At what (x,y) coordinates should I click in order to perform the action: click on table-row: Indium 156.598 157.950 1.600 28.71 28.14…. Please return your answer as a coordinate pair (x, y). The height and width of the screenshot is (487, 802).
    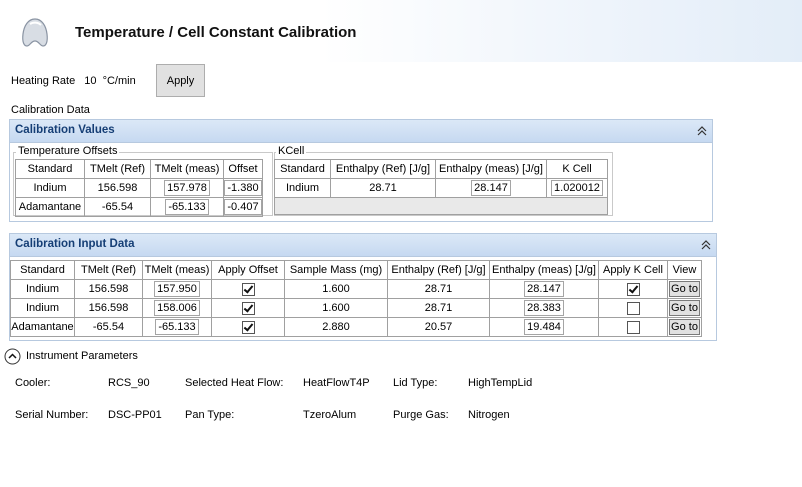
    Looking at the image, I should click on (356, 289).